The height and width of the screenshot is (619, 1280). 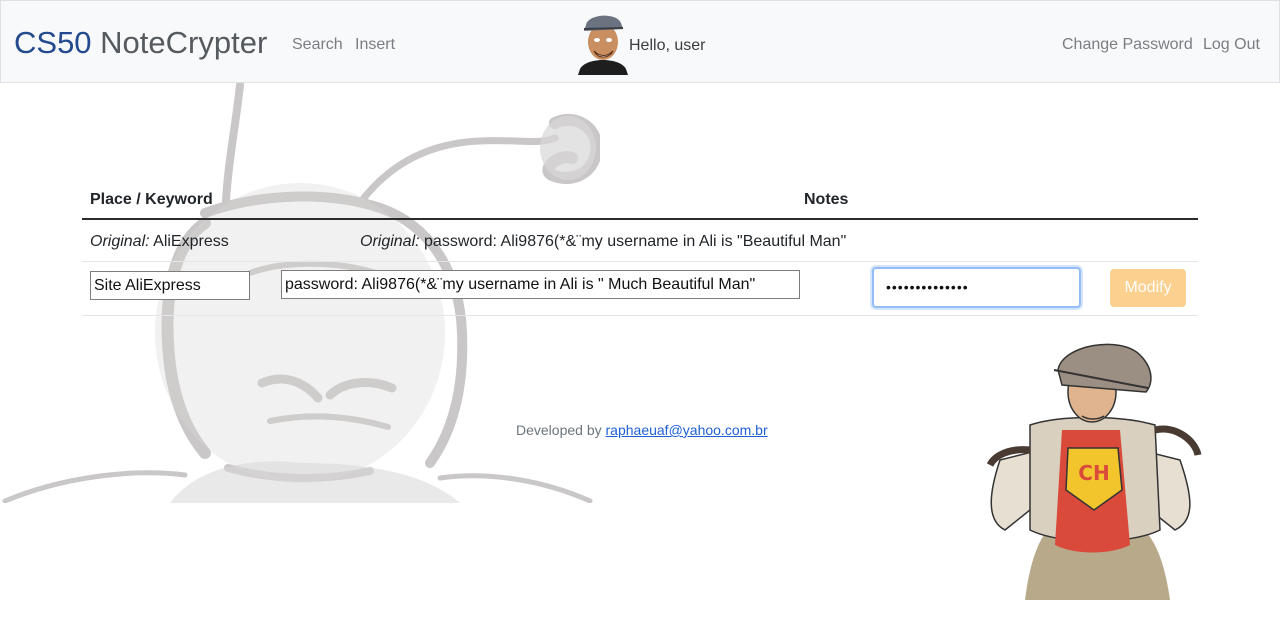 I want to click on svg-text: CH, so click(x=1093, y=473).